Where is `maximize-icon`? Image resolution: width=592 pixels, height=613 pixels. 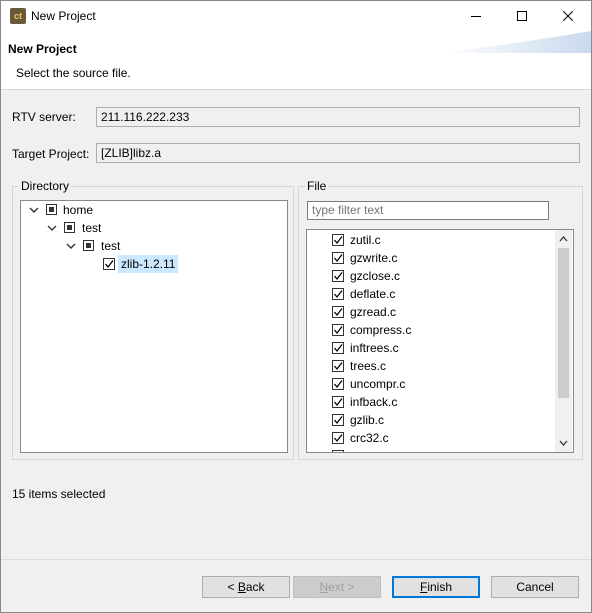
maximize-icon is located at coordinates (522, 16).